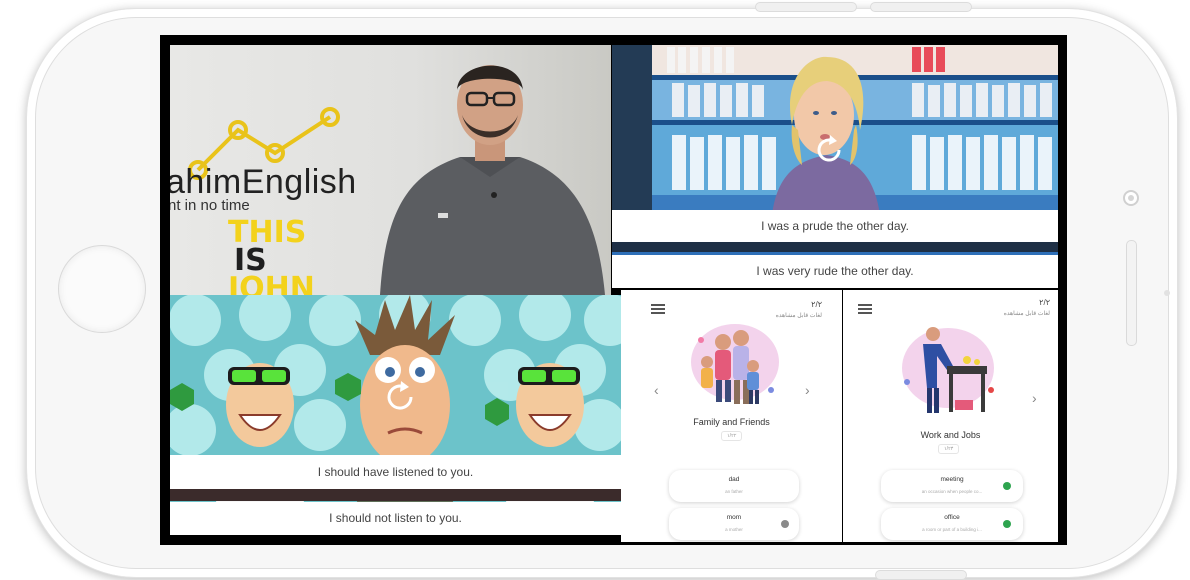  What do you see at coordinates (835, 226) in the screenshot?
I see `caption-option-1: I was a prude the other day.` at bounding box center [835, 226].